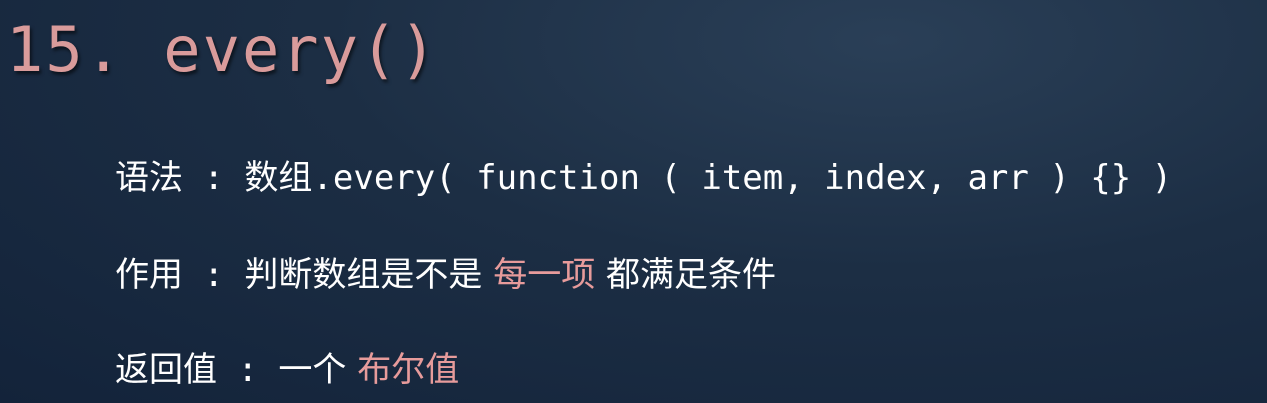 The height and width of the screenshot is (403, 1267). Describe the element at coordinates (149, 178) in the screenshot. I see `syntax-label: 语法` at that location.